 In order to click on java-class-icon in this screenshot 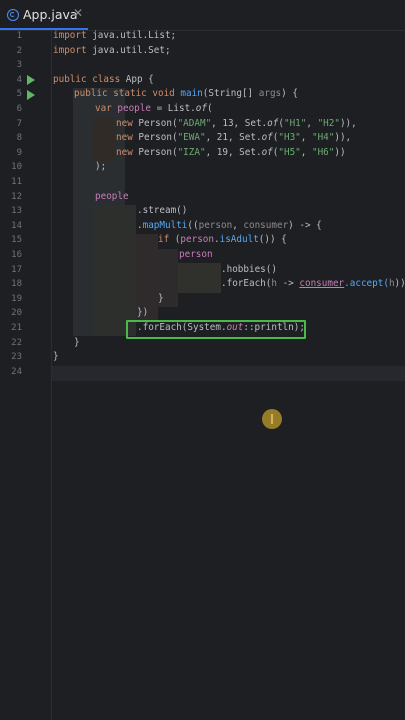, I will do `click(13, 15)`.